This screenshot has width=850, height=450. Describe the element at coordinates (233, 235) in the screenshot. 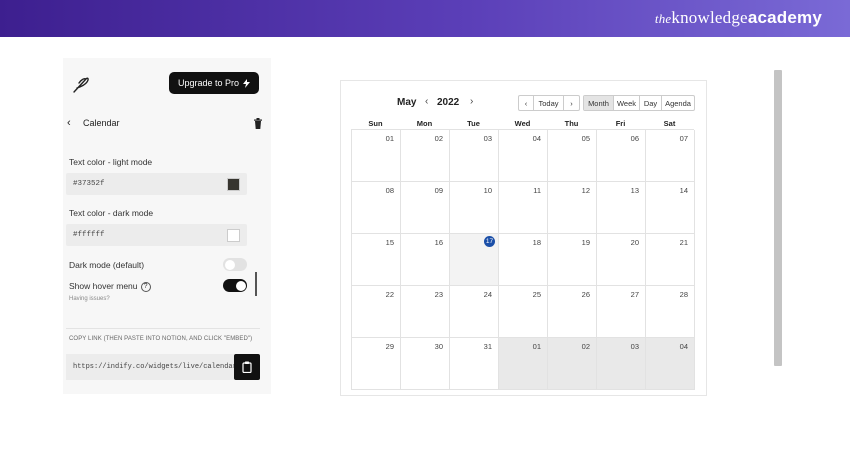

I see `color-swatch-dark` at that location.